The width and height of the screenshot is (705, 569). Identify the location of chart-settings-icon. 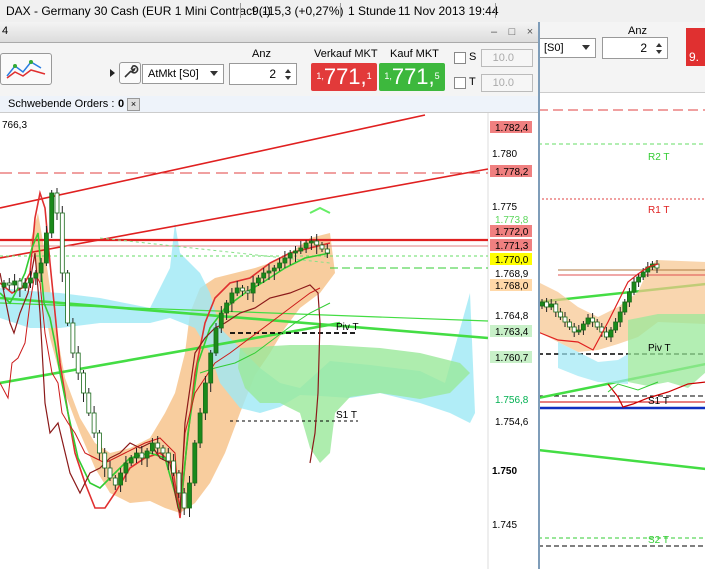
(26, 69).